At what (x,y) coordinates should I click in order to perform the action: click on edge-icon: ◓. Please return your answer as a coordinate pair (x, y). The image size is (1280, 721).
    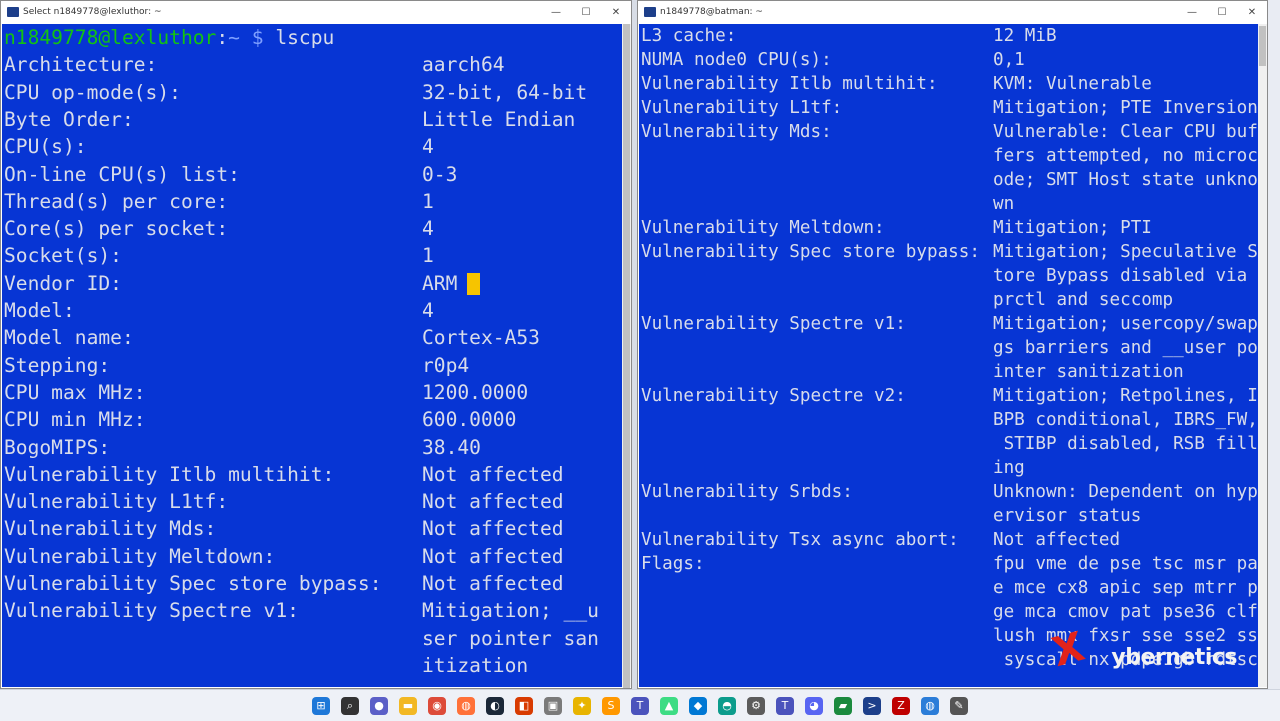
    Looking at the image, I should click on (727, 705).